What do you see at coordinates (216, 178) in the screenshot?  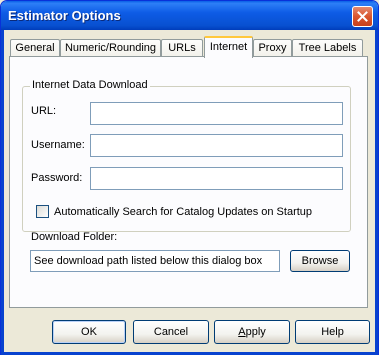 I see `password-input` at bounding box center [216, 178].